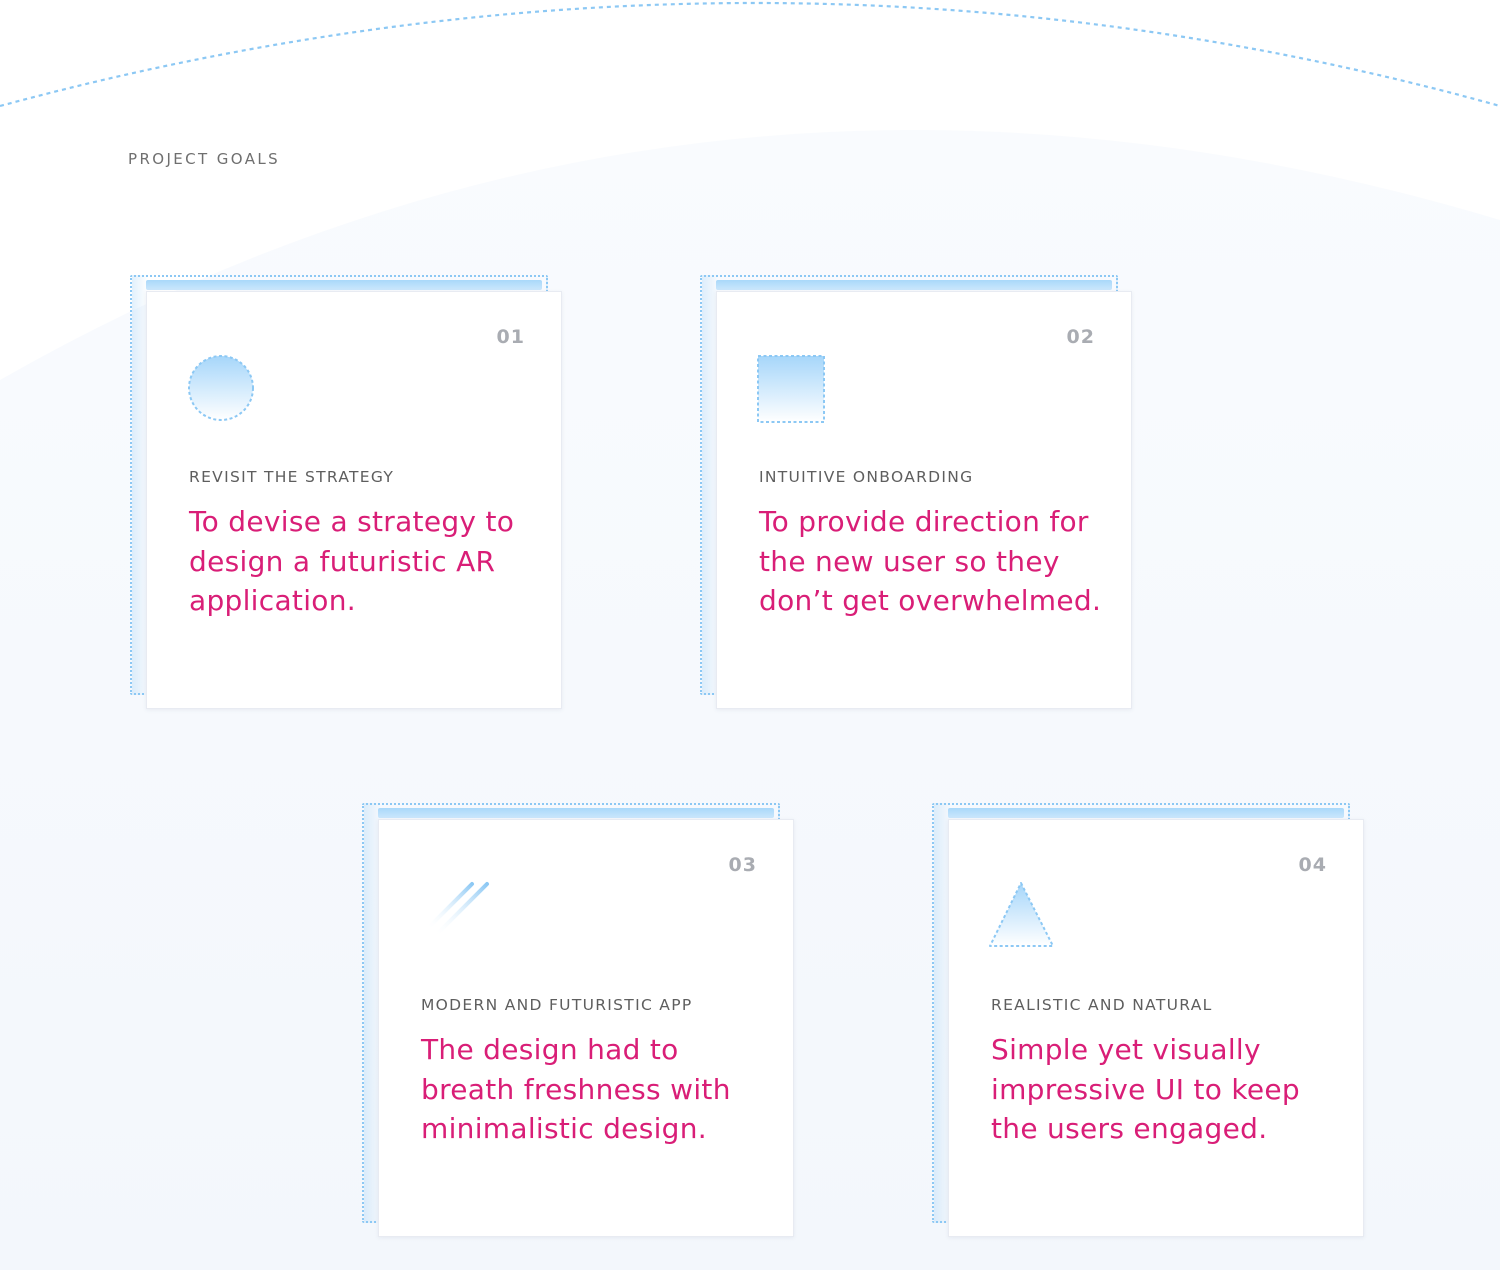 The width and height of the screenshot is (1500, 1270). I want to click on diagonal-lines-icon, so click(457, 910).